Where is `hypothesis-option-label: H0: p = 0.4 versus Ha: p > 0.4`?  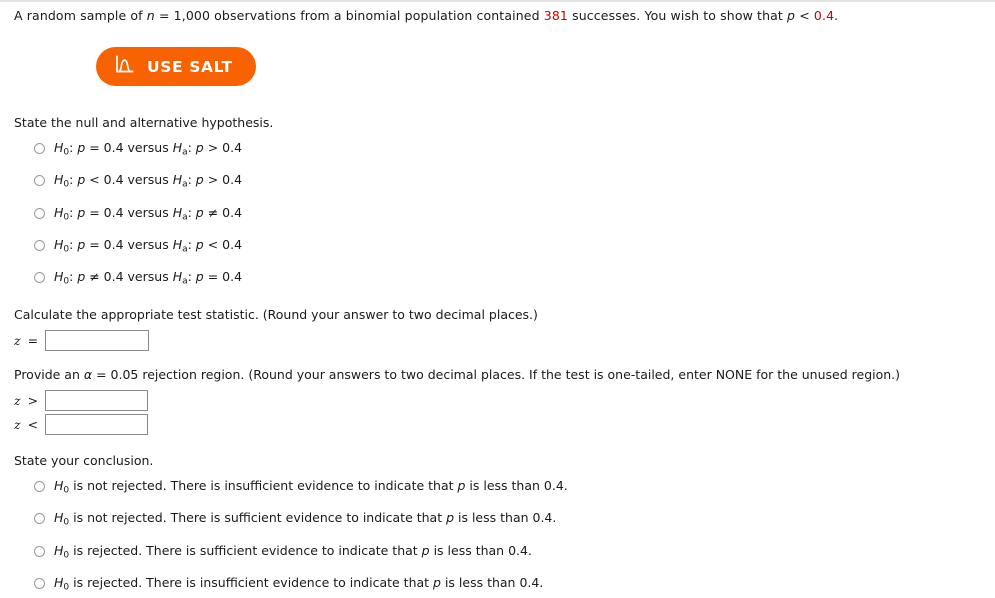 hypothesis-option-label: H0: p = 0.4 versus Ha: p > 0.4 is located at coordinates (148, 149).